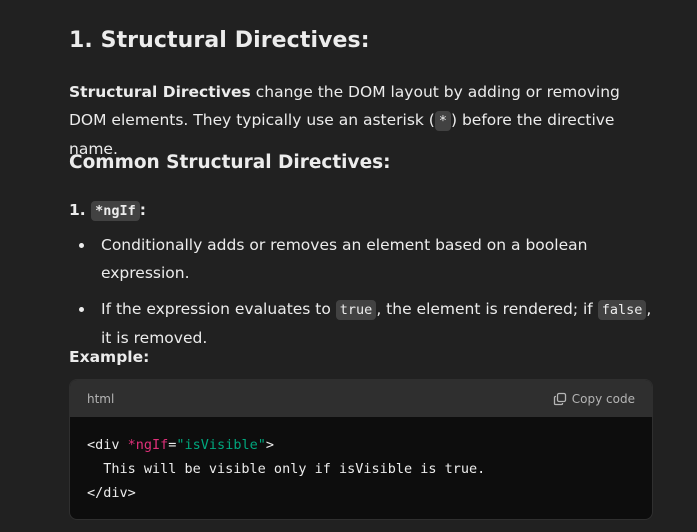  Describe the element at coordinates (109, 357) in the screenshot. I see `example-label: Example:` at that location.